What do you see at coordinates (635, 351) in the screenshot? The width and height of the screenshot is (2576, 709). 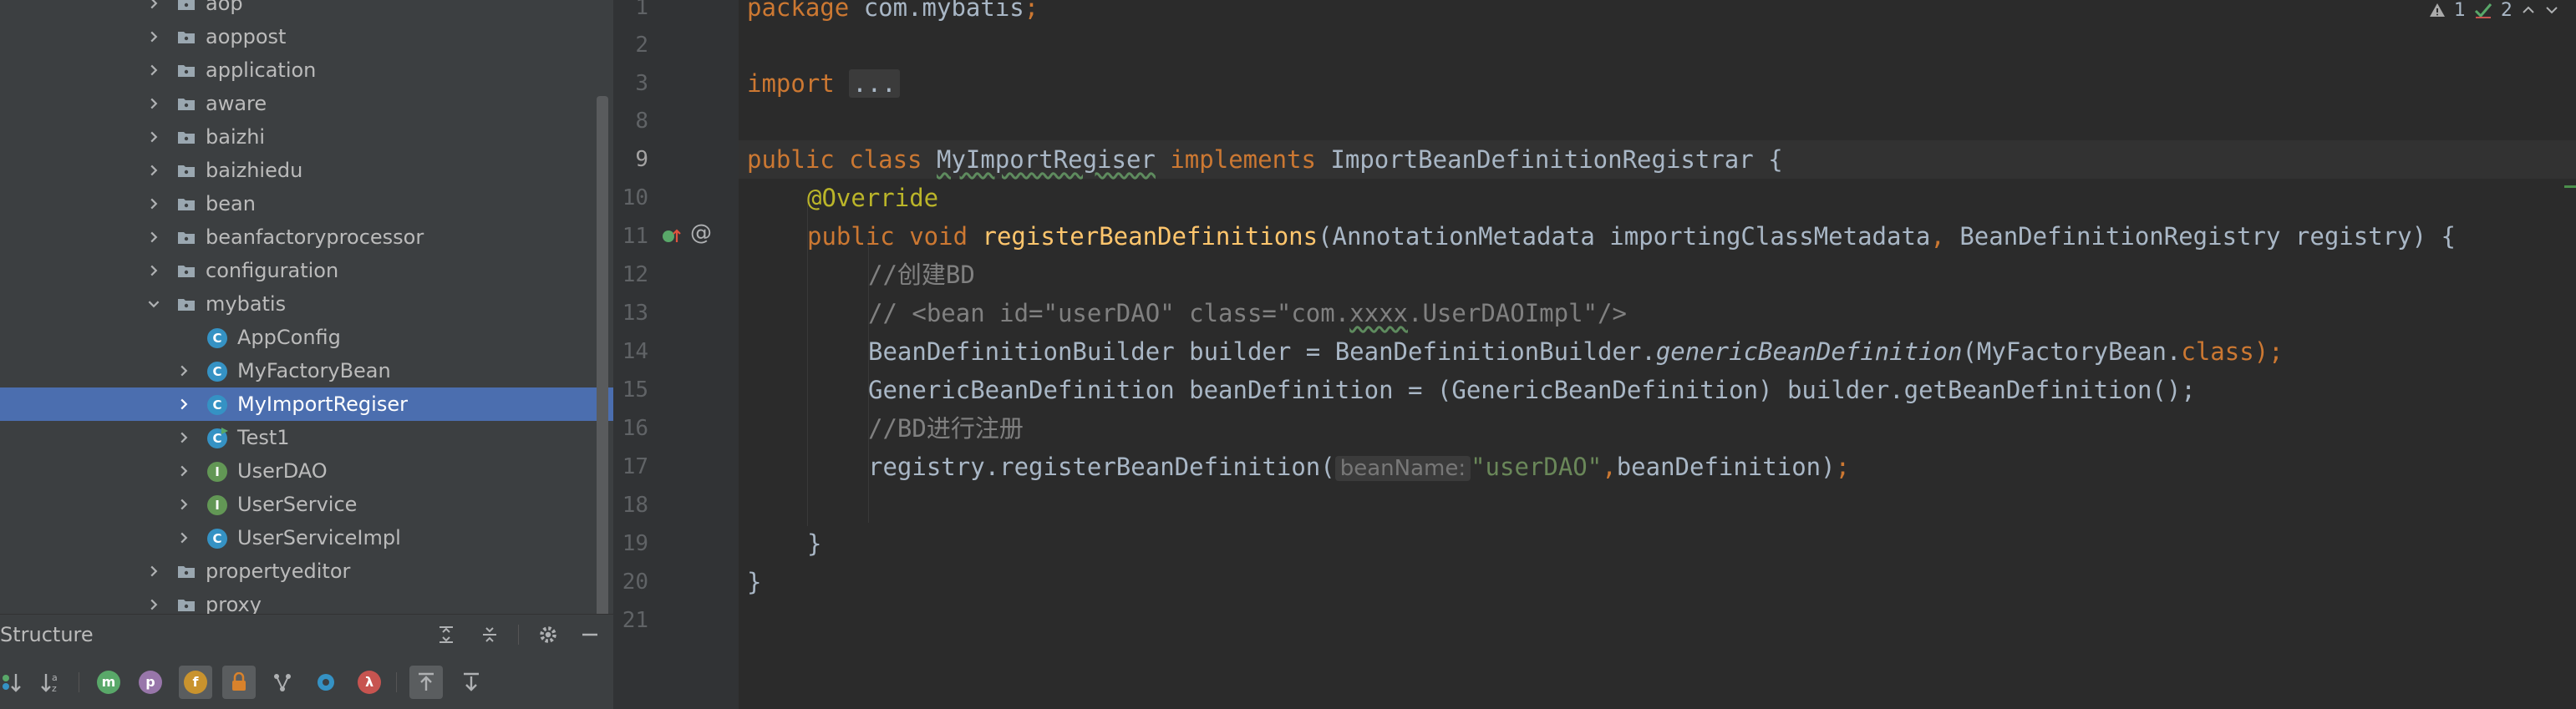 I see `line-number: 14` at bounding box center [635, 351].